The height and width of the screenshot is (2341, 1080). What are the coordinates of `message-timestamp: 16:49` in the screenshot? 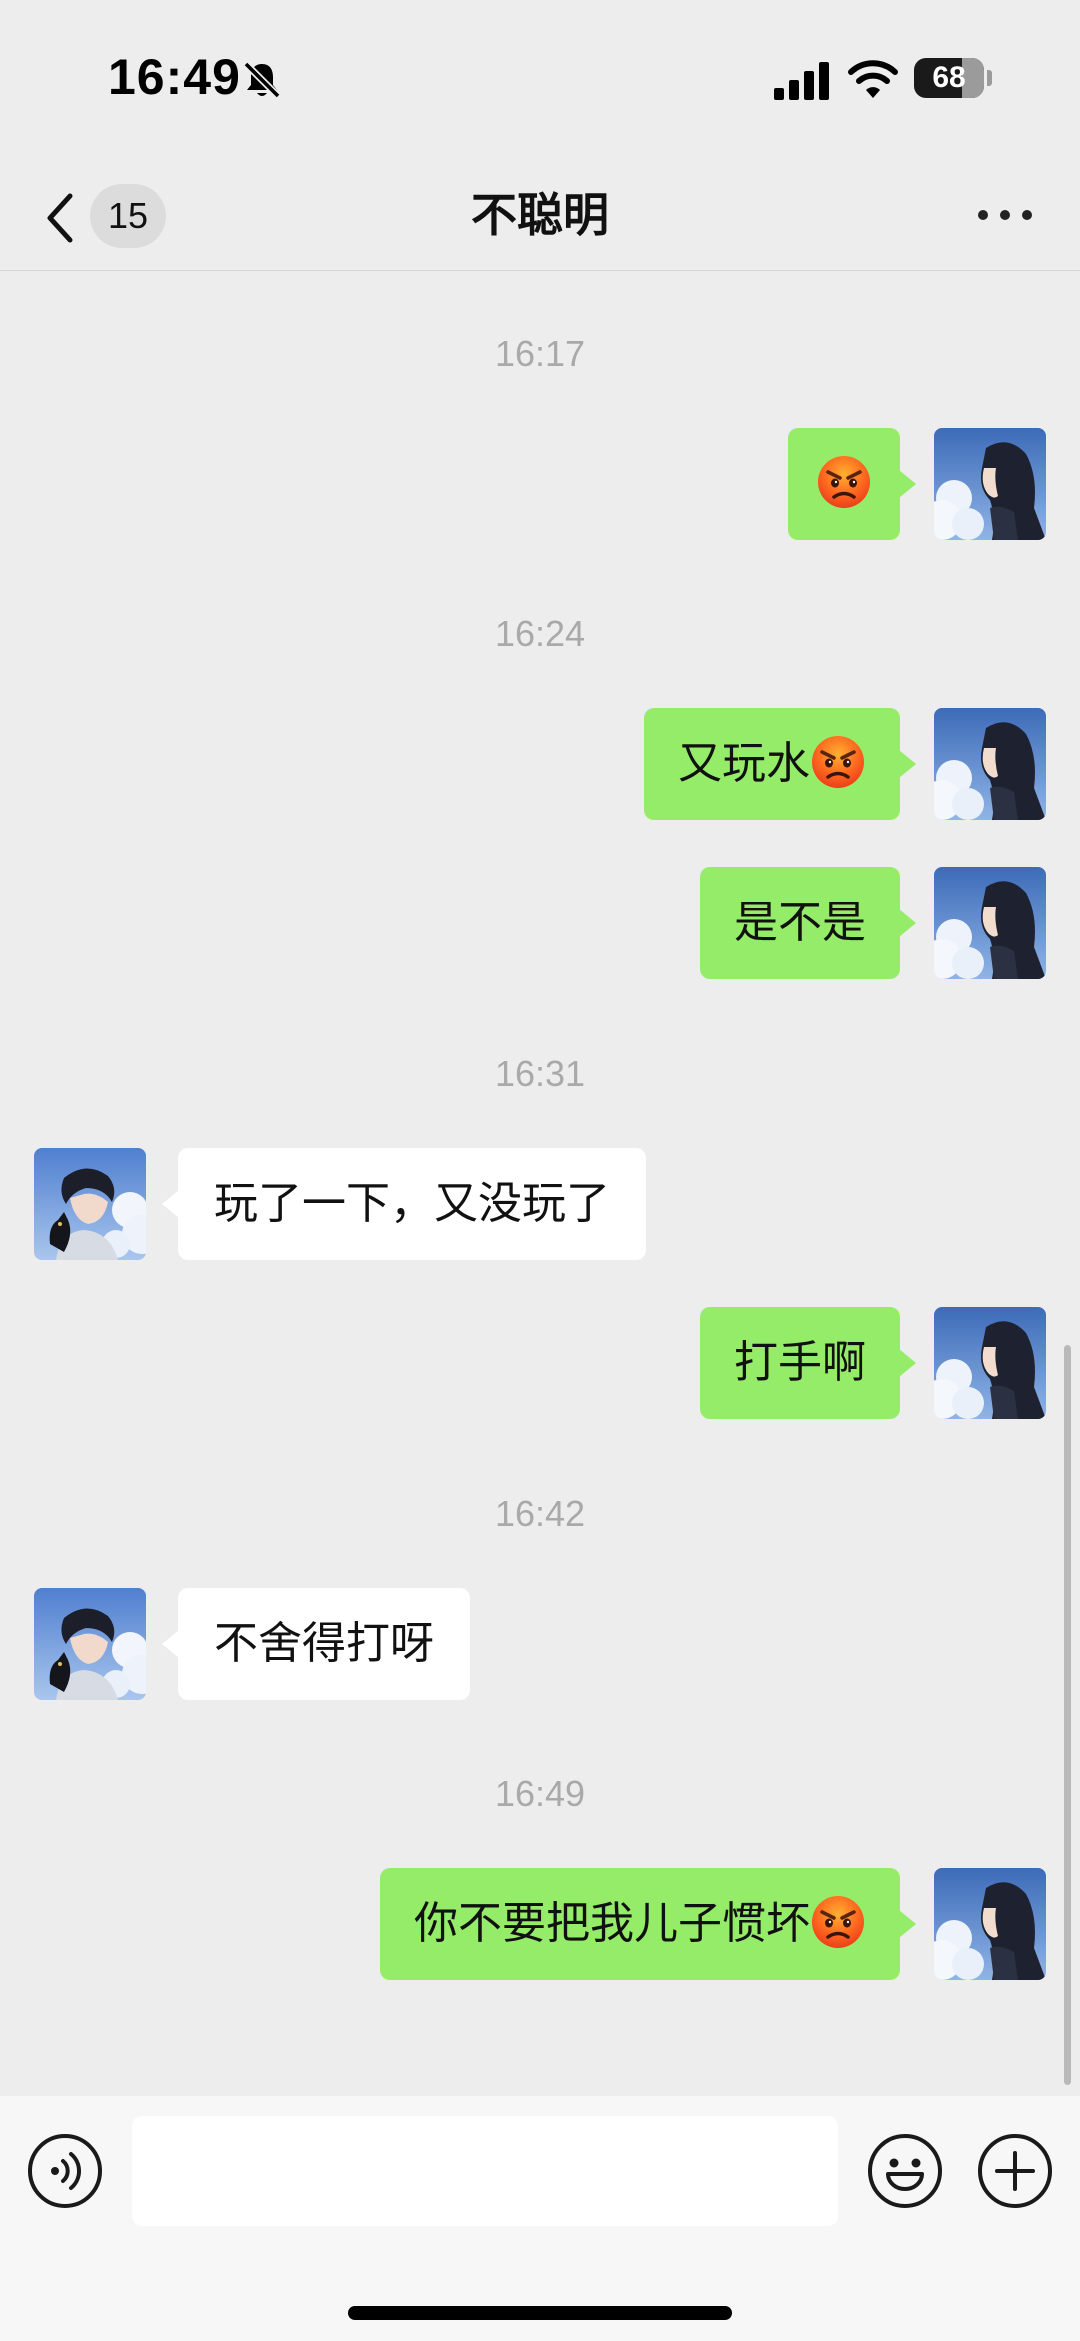 It's located at (540, 1793).